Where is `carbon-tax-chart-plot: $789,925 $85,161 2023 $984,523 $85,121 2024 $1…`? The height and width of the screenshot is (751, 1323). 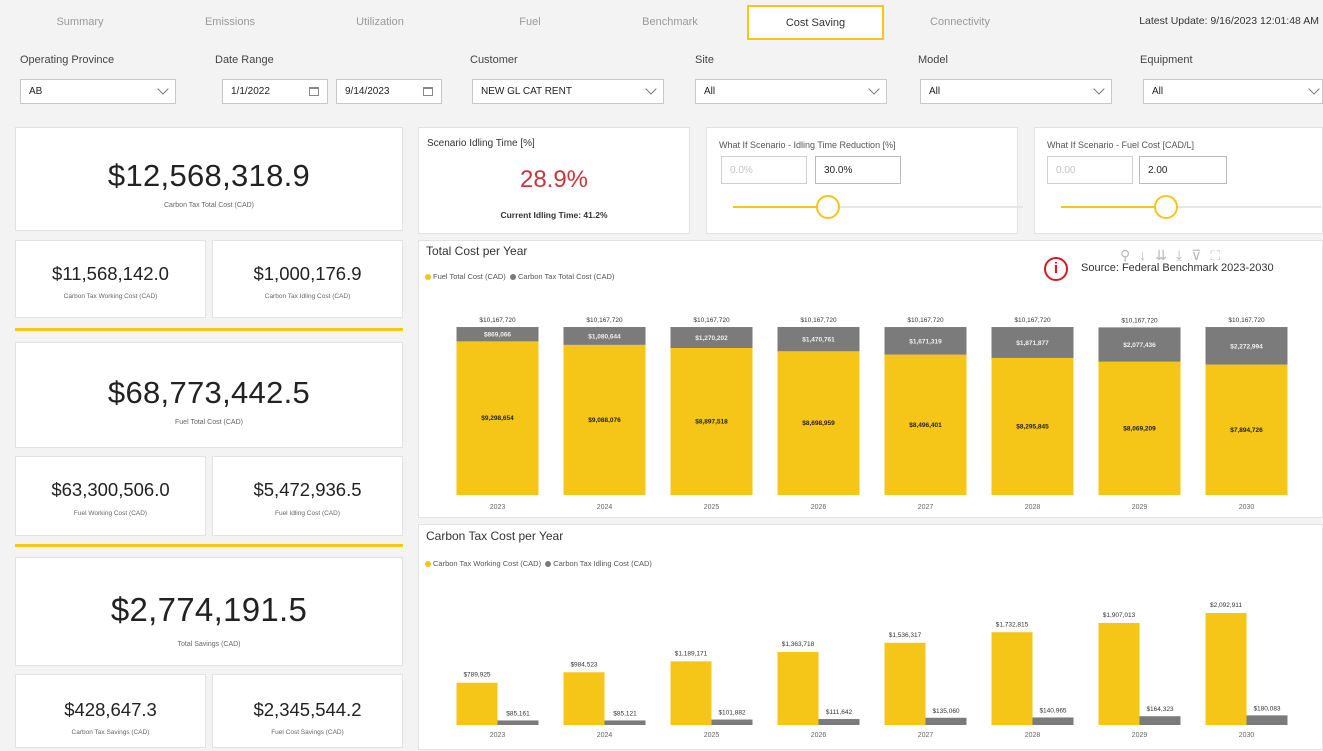
carbon-tax-chart-plot: $789,925 $85,161 2023 $984,523 $85,121 2024 $1… is located at coordinates (872, 670).